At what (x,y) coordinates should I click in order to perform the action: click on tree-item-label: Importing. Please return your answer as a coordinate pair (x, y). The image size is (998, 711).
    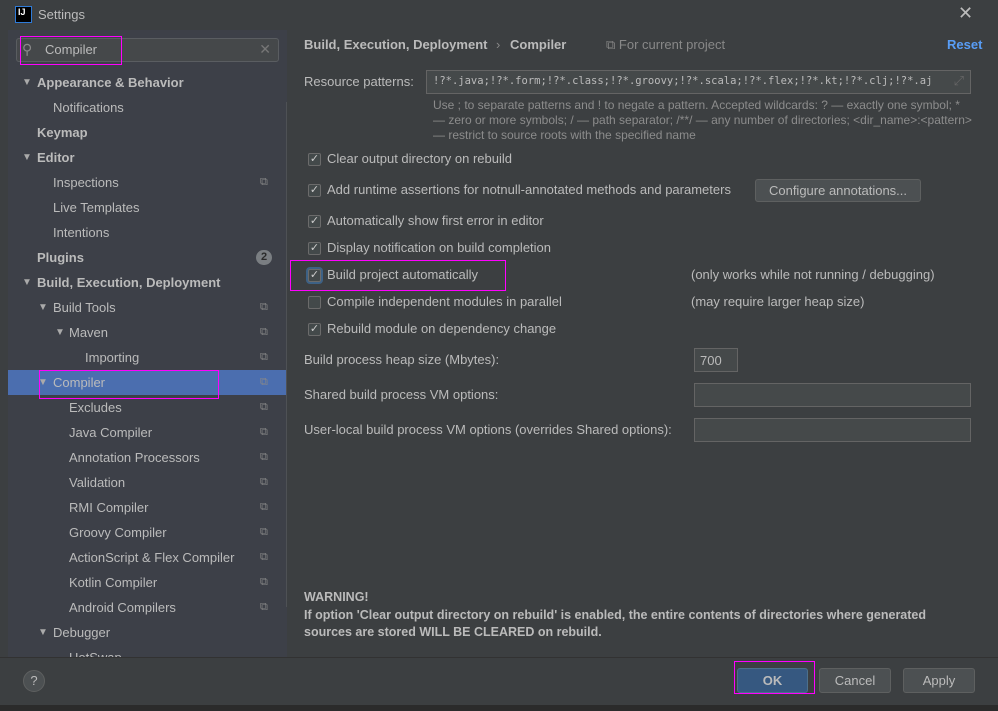
    Looking at the image, I should click on (112, 357).